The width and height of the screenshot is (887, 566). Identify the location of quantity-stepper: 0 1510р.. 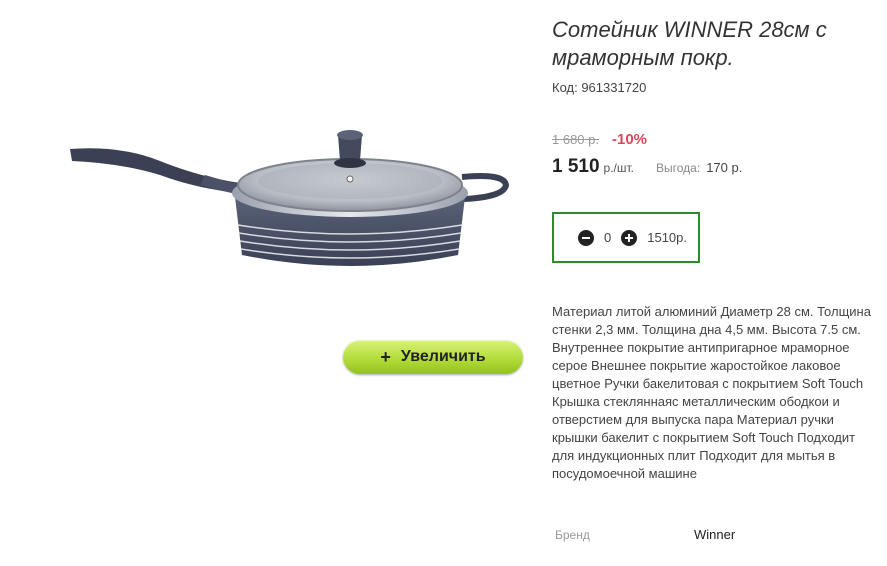
(626, 237).